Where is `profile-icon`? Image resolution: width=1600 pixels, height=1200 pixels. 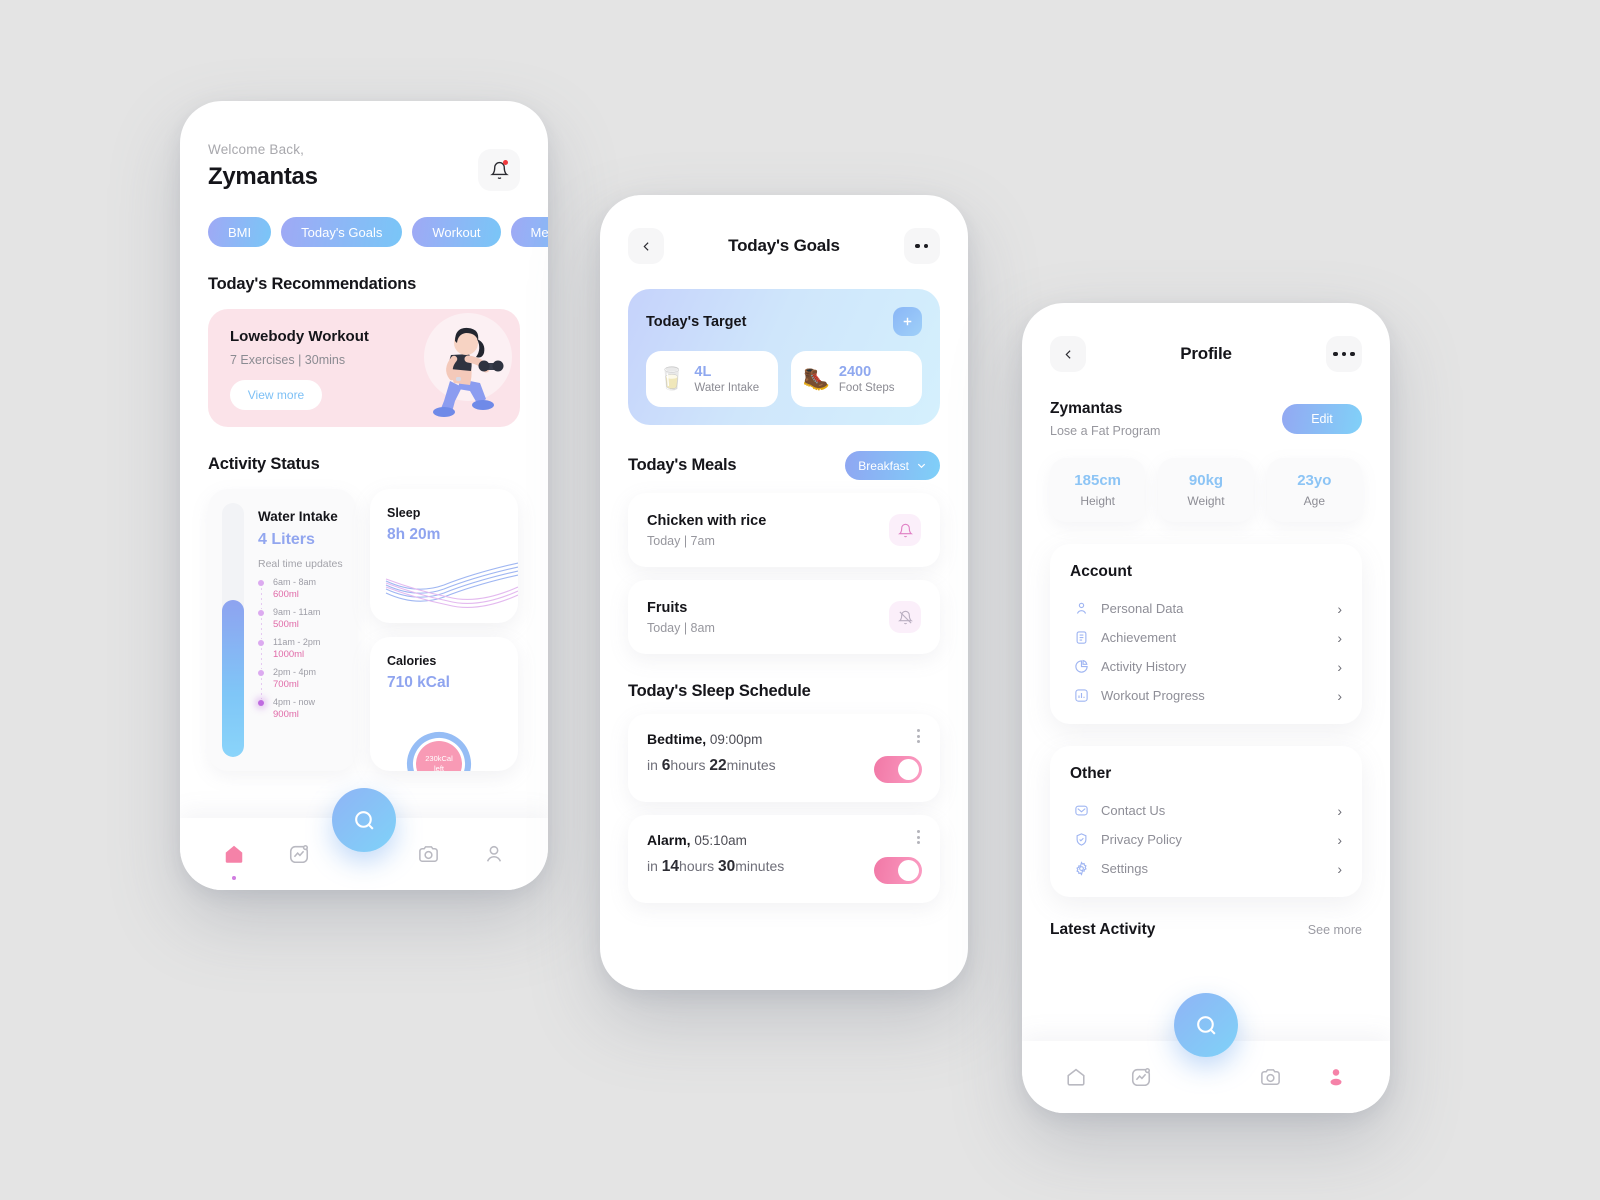
profile-icon is located at coordinates (493, 853).